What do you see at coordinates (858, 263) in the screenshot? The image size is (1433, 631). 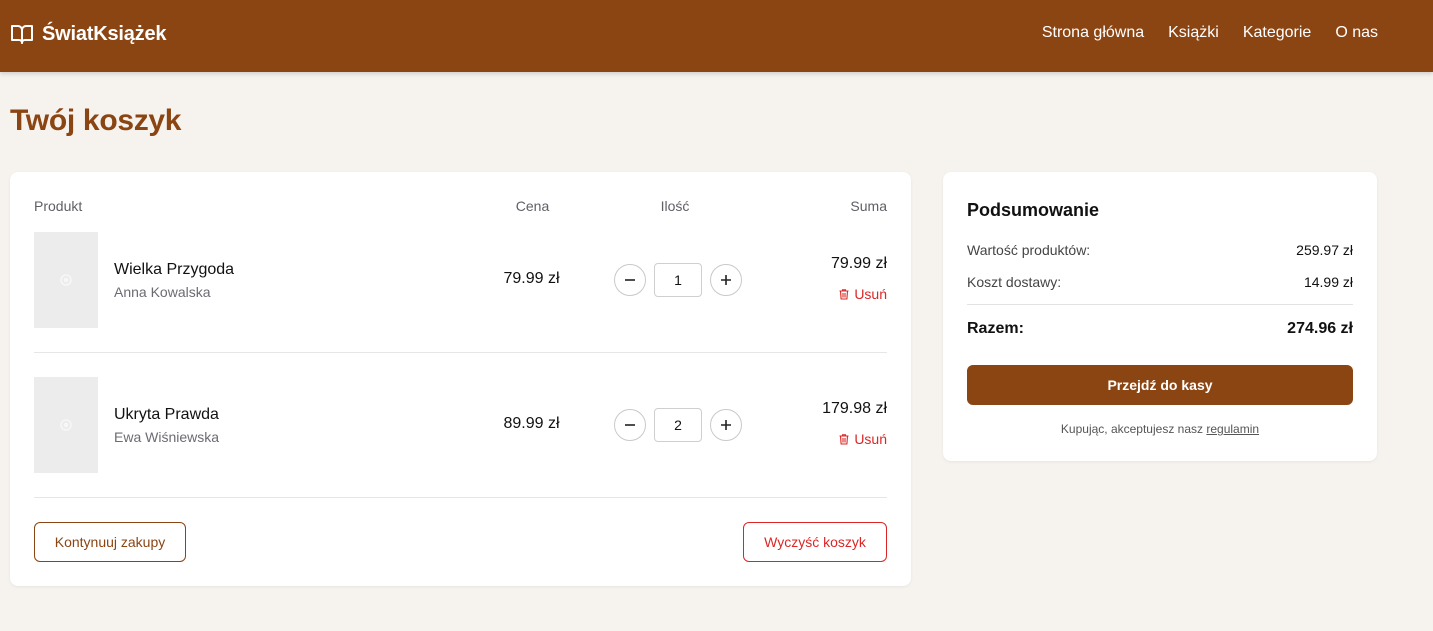 I see `item-total: 79.99 zł` at bounding box center [858, 263].